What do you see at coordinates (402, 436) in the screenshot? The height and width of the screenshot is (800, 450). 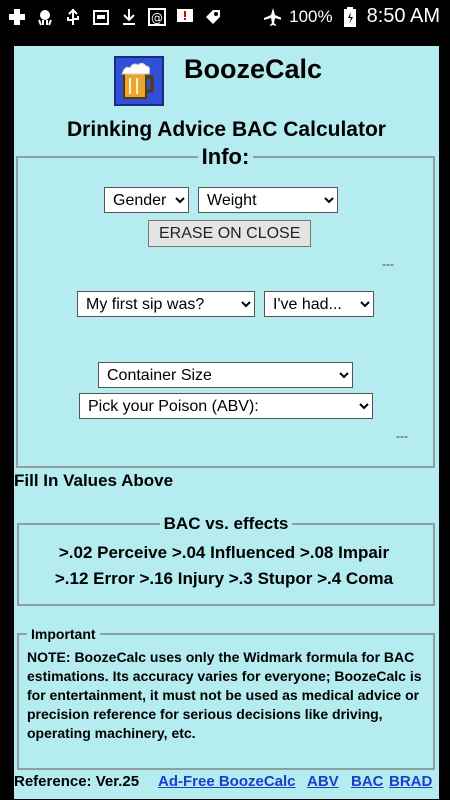 I see `result-placeholder-2: ---` at bounding box center [402, 436].